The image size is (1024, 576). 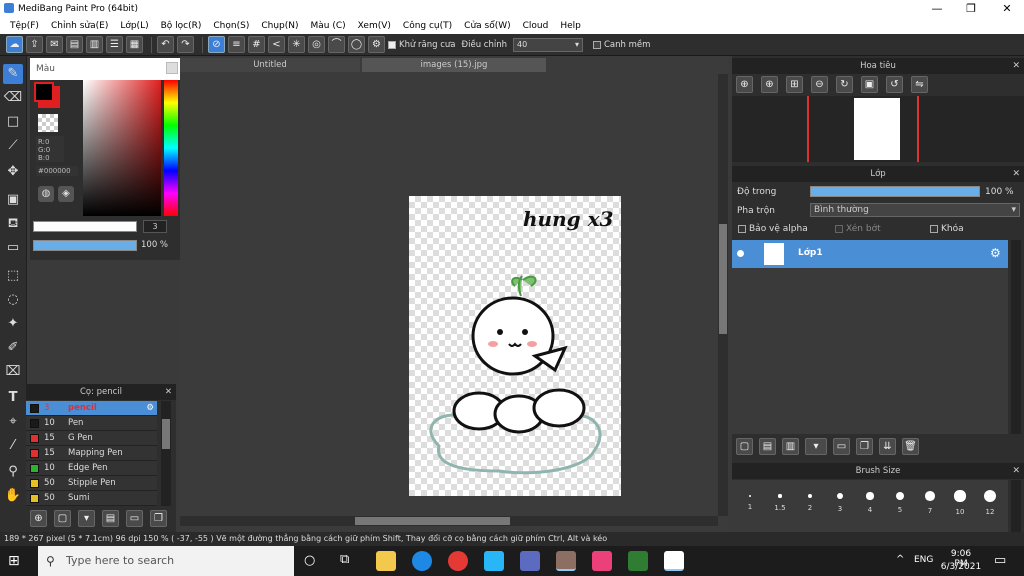 I want to click on tab-image: images (15).jpg, so click(x=454, y=65).